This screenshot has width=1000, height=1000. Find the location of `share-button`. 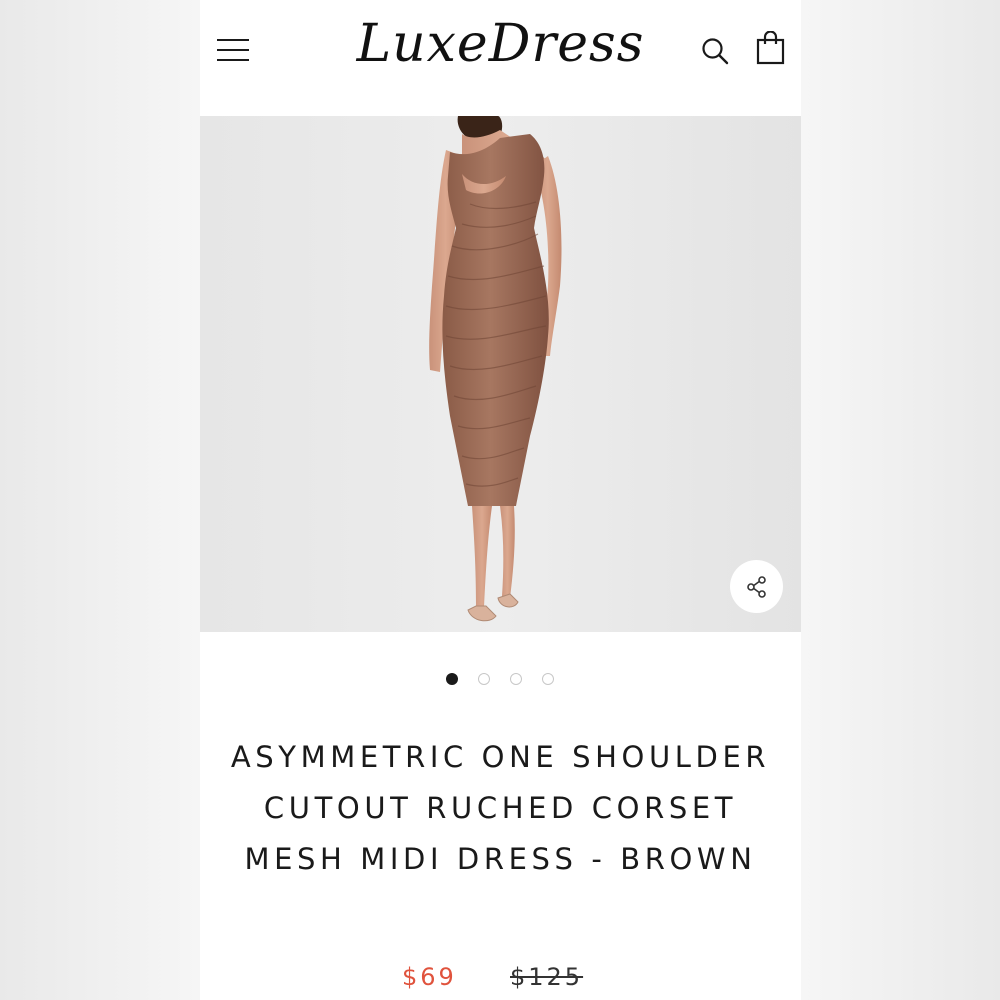

share-button is located at coordinates (756, 586).